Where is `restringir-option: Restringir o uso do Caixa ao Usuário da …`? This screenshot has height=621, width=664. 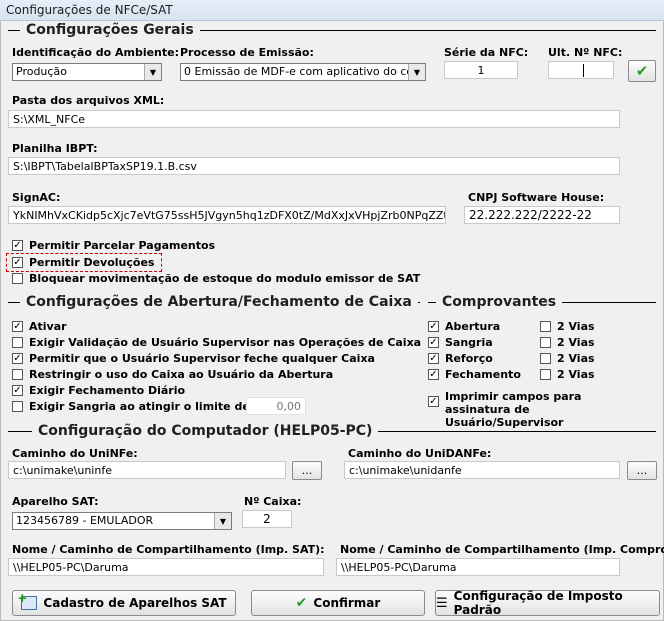 restringir-option: Restringir o uso do Caixa ao Usuário da … is located at coordinates (172, 374).